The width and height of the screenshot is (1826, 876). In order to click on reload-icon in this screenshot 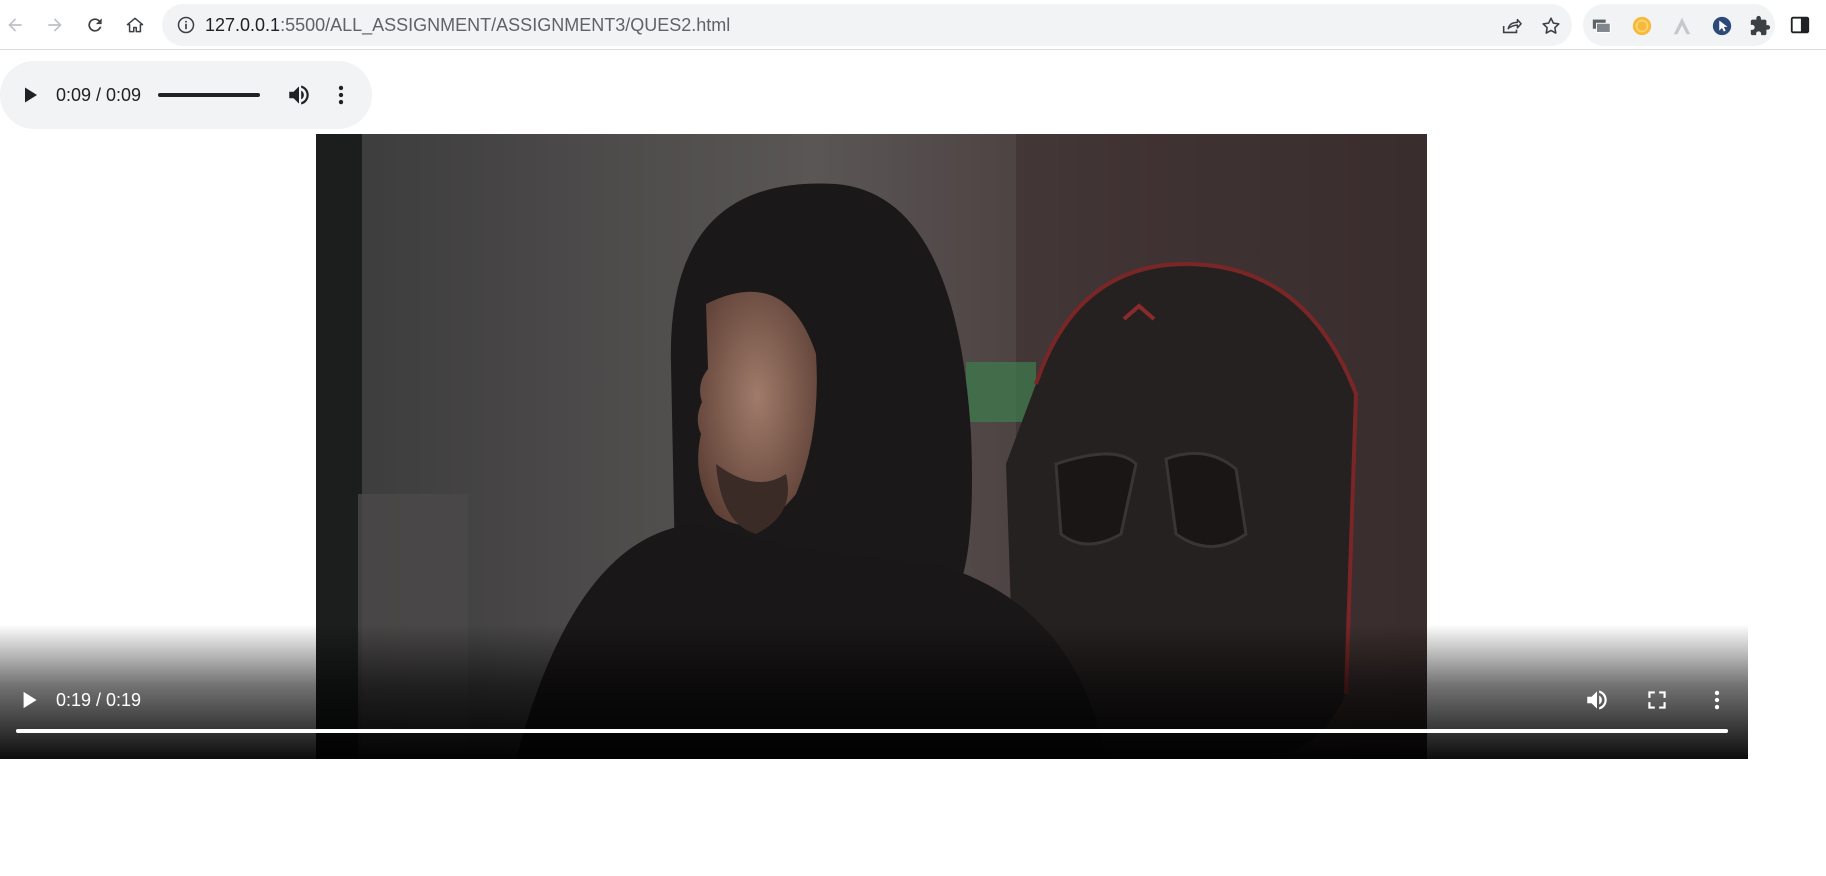, I will do `click(95, 25)`.